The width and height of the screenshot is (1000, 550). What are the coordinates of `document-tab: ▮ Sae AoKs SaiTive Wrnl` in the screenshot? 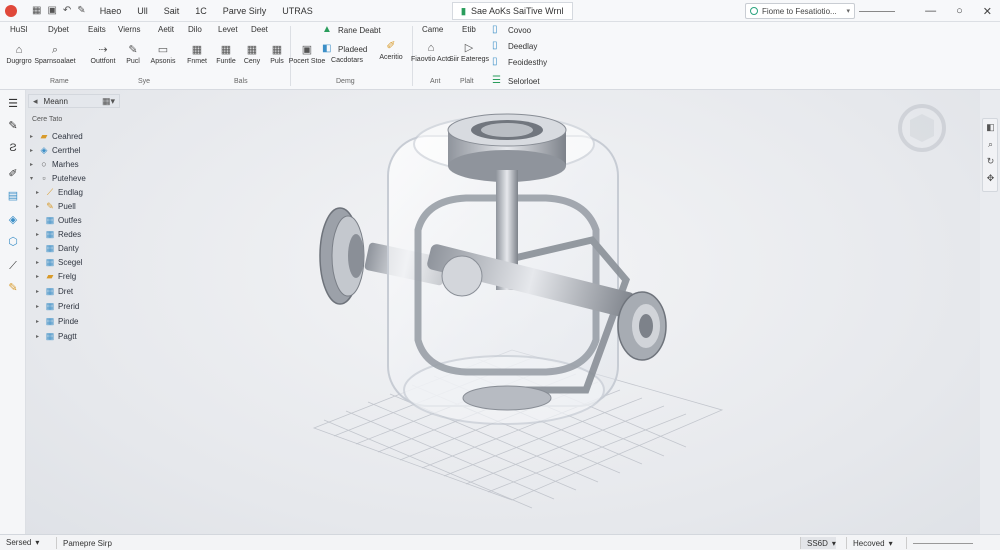 It's located at (512, 11).